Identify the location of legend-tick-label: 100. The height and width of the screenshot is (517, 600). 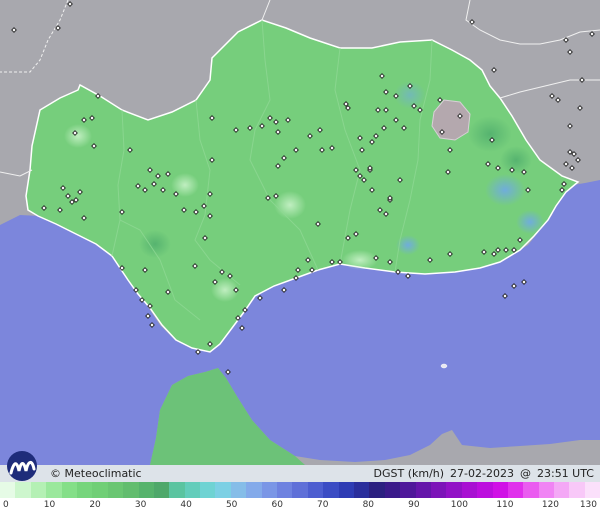
(459, 505).